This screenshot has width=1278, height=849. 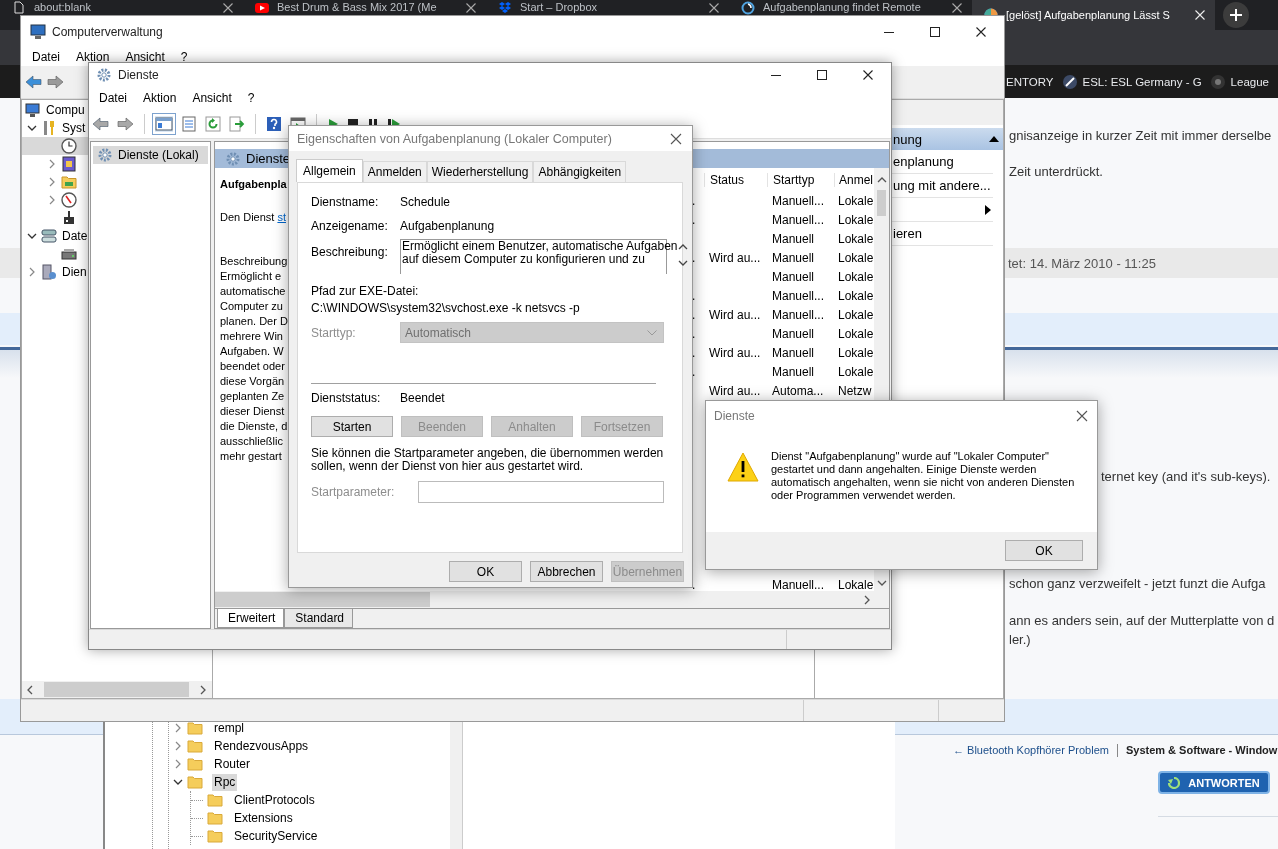 What do you see at coordinates (237, 123) in the screenshot?
I see `export-icon` at bounding box center [237, 123].